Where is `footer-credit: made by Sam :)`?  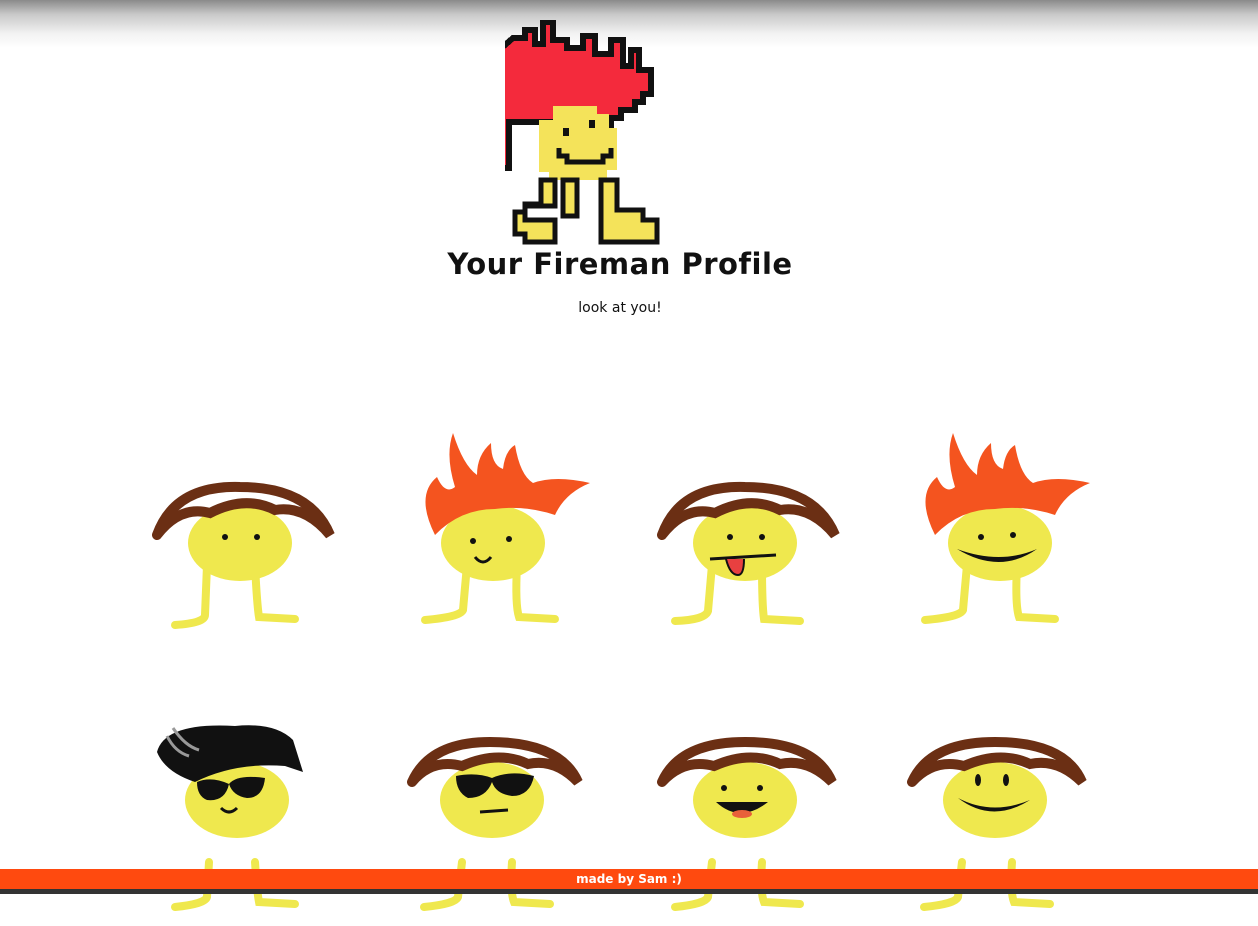
footer-credit: made by Sam :) is located at coordinates (629, 879).